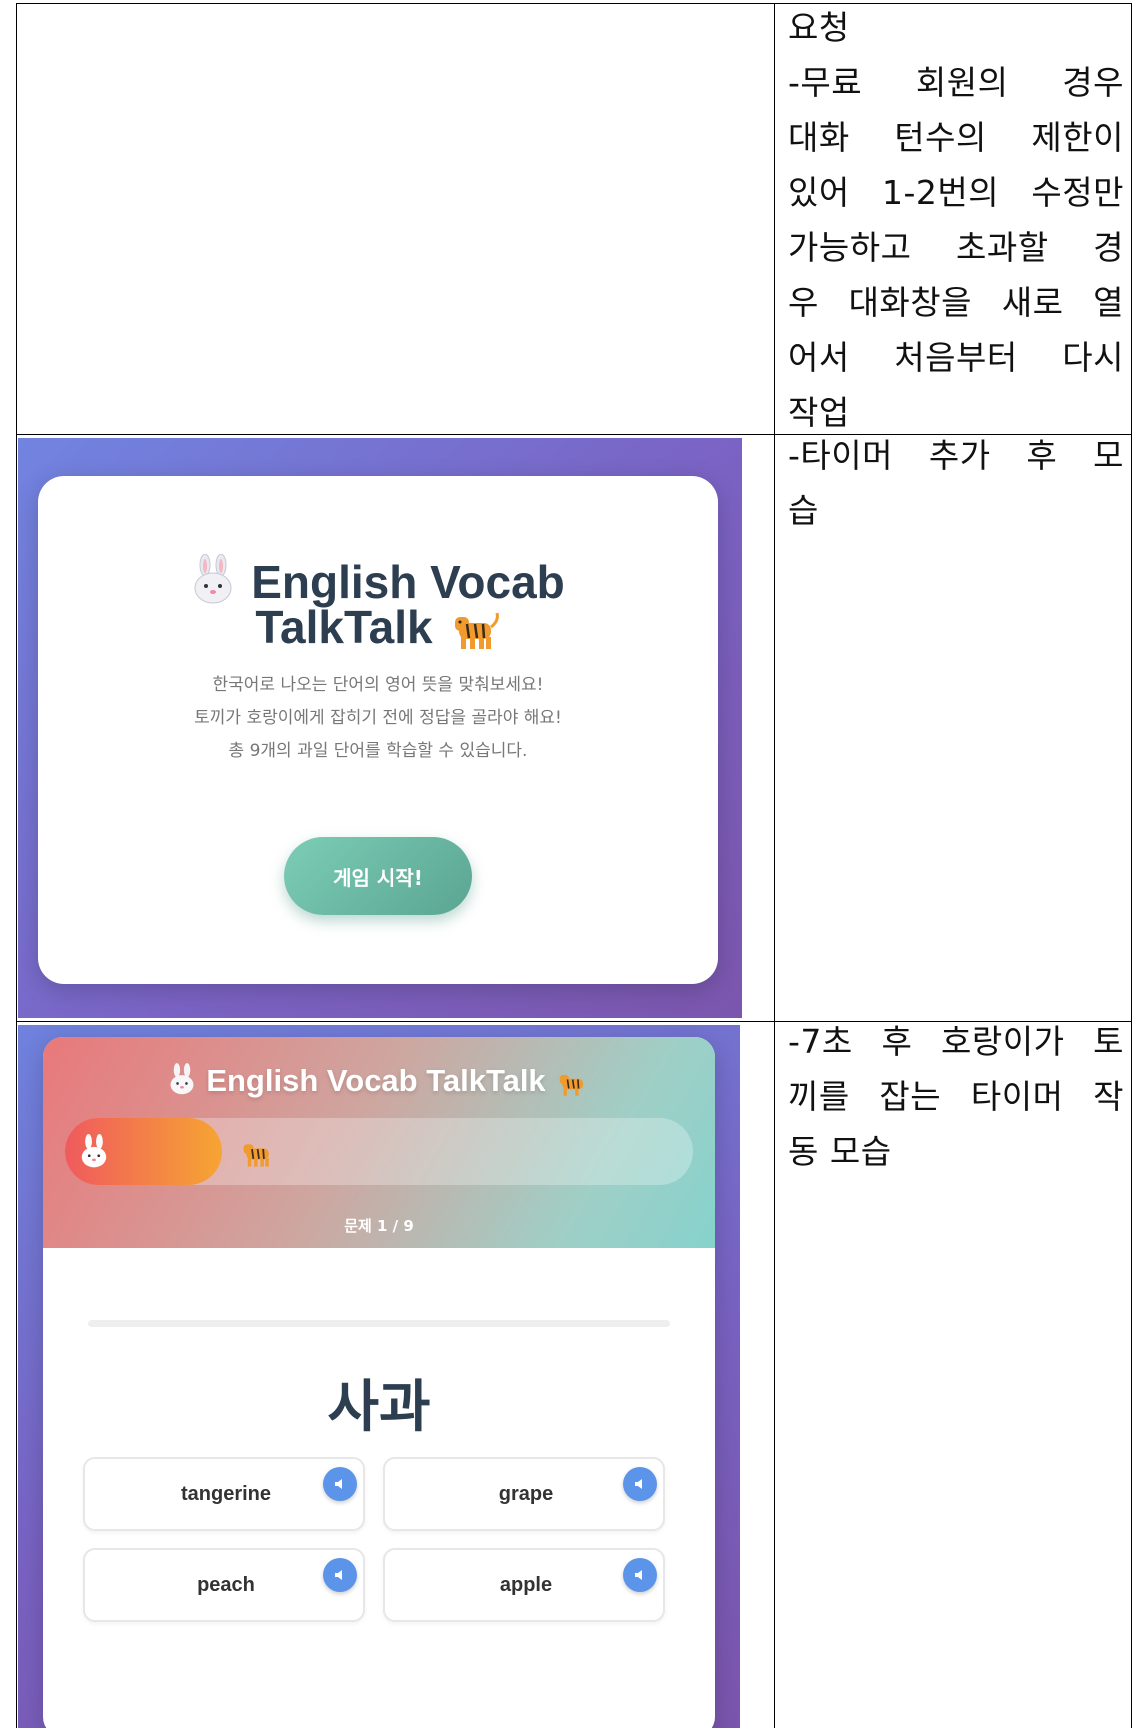 The height and width of the screenshot is (1728, 1132). Describe the element at coordinates (803, 510) in the screenshot. I see `note-line: 습` at that location.